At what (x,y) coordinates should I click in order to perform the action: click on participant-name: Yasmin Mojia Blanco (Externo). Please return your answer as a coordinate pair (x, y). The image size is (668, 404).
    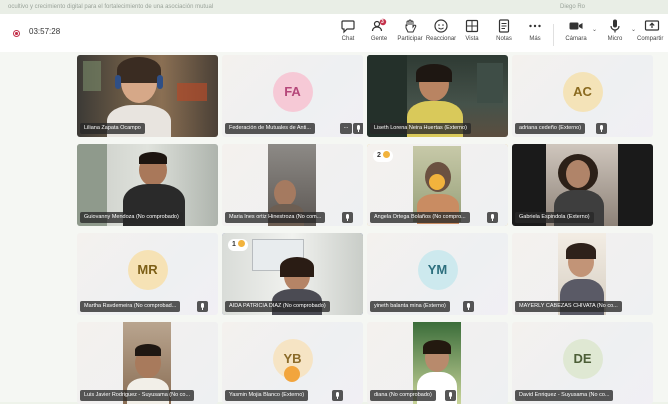
    Looking at the image, I should click on (267, 395).